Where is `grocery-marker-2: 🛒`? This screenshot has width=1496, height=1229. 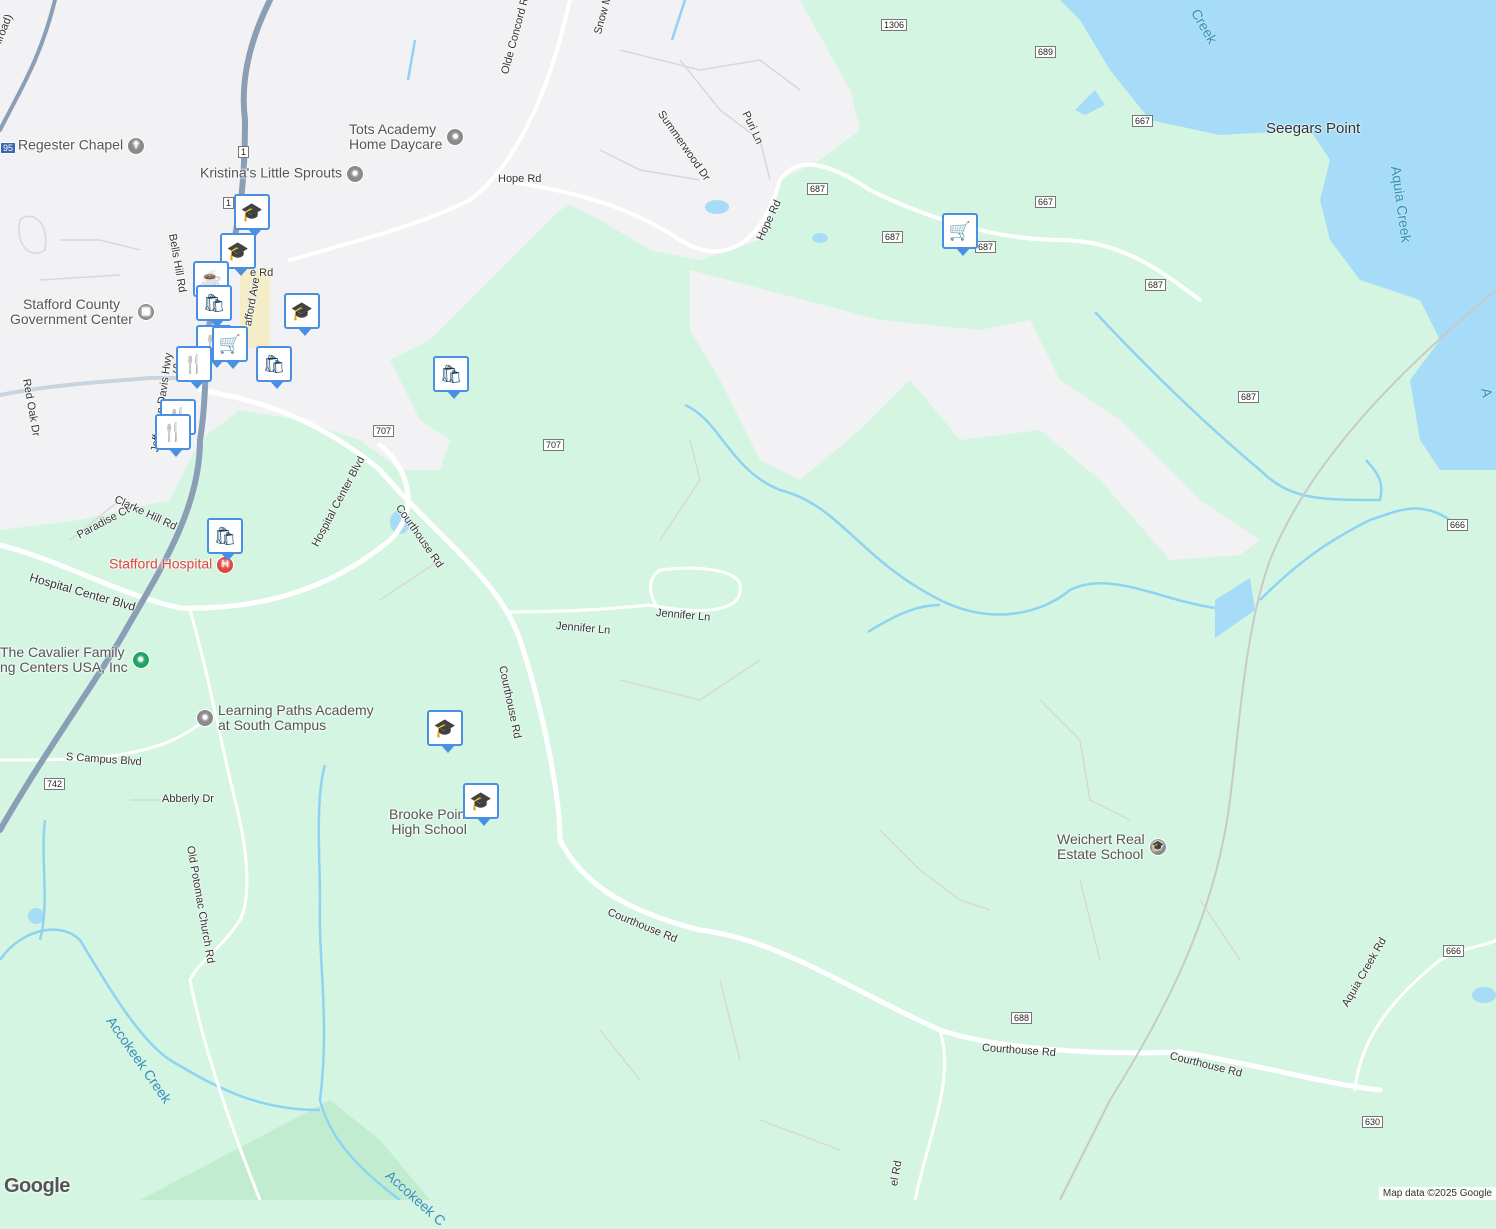 grocery-marker-2: 🛒 is located at coordinates (960, 234).